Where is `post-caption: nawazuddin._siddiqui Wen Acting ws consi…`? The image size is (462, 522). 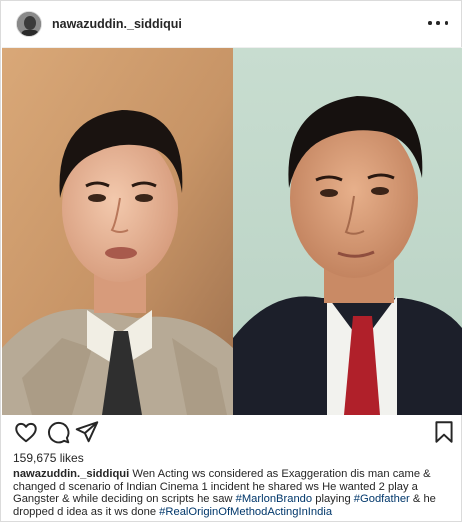
post-caption: nawazuddin._siddiqui Wen Acting ws consi… is located at coordinates (234, 493).